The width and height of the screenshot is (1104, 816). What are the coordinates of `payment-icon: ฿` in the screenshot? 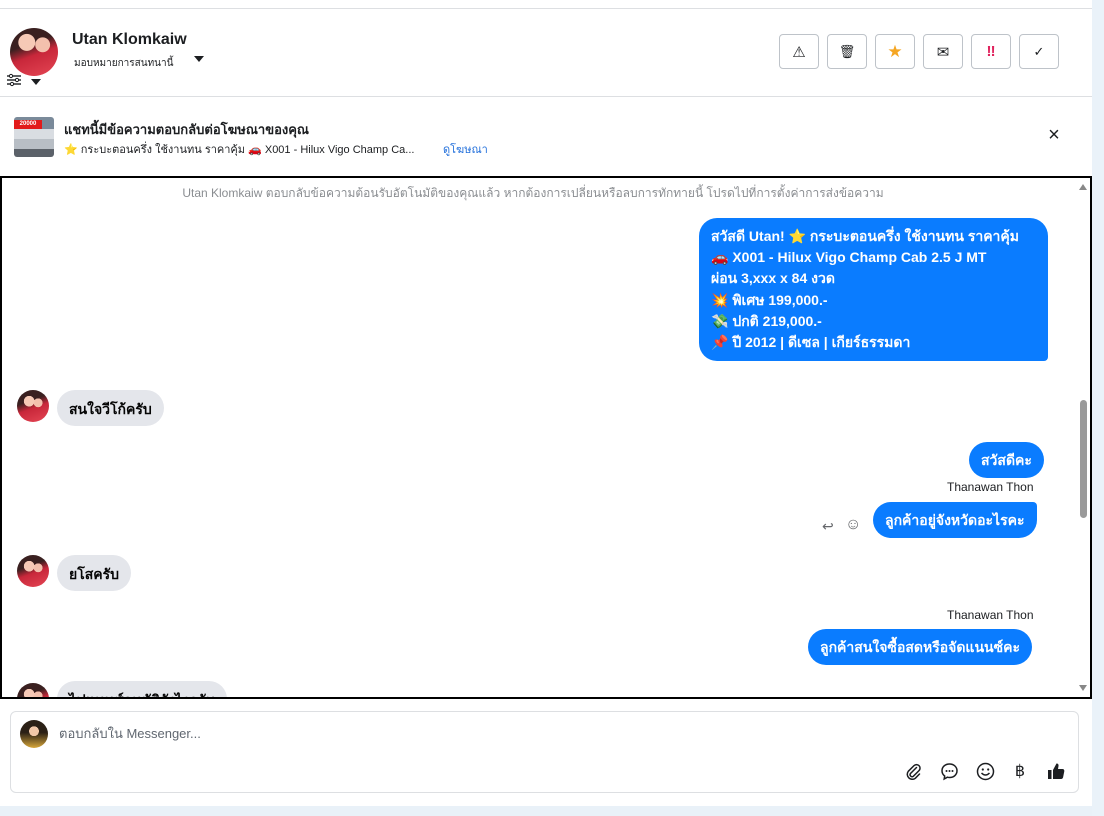 It's located at (1020, 771).